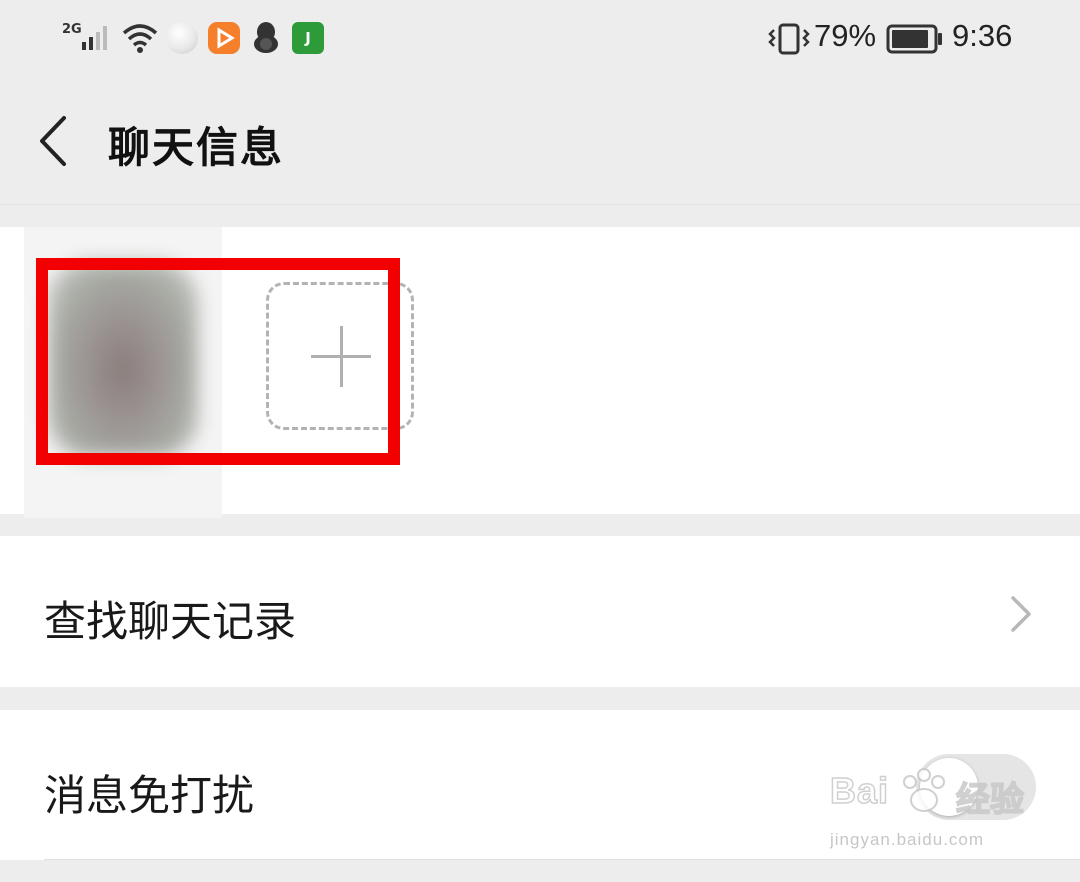  What do you see at coordinates (94, 38) in the screenshot?
I see `signal-icon` at bounding box center [94, 38].